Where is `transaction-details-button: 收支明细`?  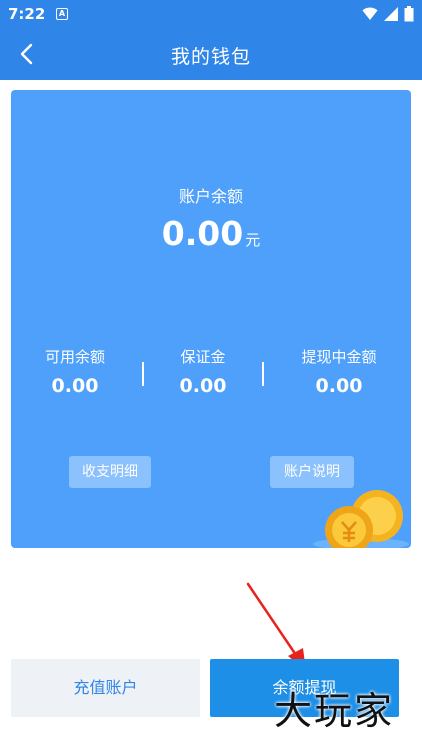 transaction-details-button: 收支明细 is located at coordinates (110, 472).